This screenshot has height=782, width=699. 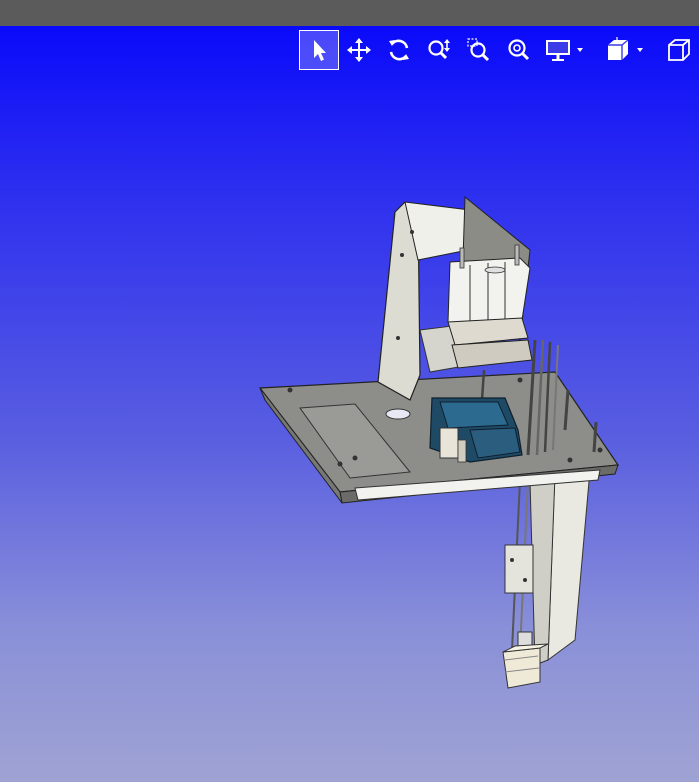 I want to click on pneumatic-cylinder, so click(x=490, y=306).